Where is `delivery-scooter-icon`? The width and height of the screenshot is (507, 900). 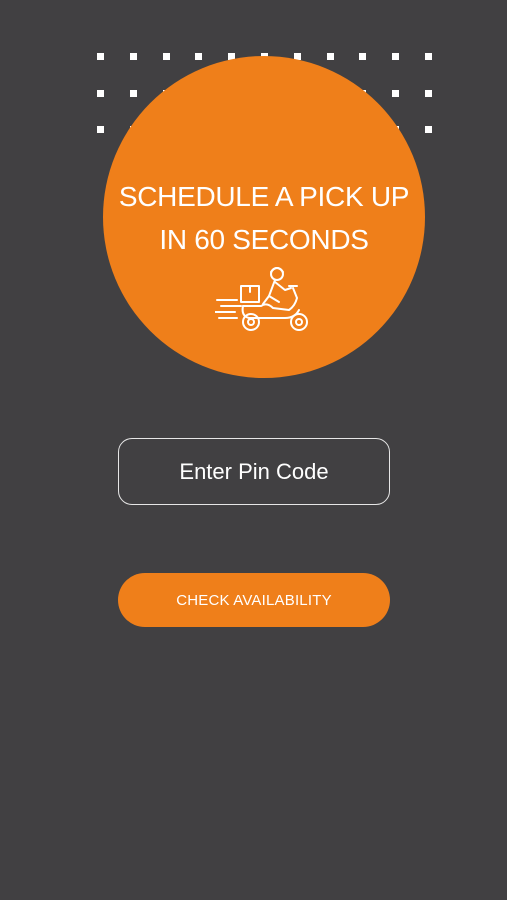 delivery-scooter-icon is located at coordinates (261, 299).